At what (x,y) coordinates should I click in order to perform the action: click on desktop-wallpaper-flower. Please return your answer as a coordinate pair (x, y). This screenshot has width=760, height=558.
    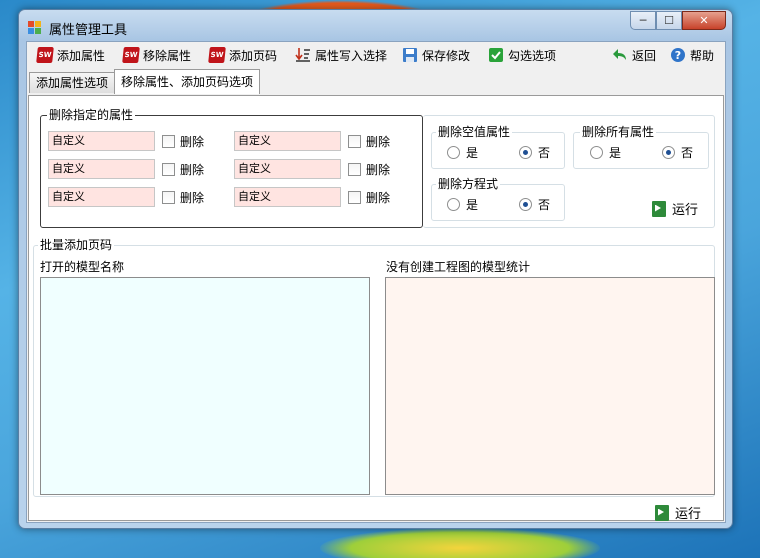
    Looking at the image, I should click on (460, 543).